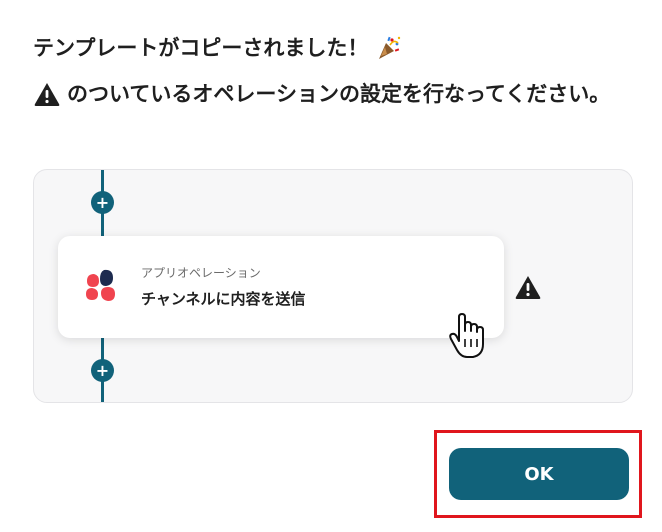 The width and height of the screenshot is (662, 532). I want to click on hand-pointer-icon, so click(469, 337).